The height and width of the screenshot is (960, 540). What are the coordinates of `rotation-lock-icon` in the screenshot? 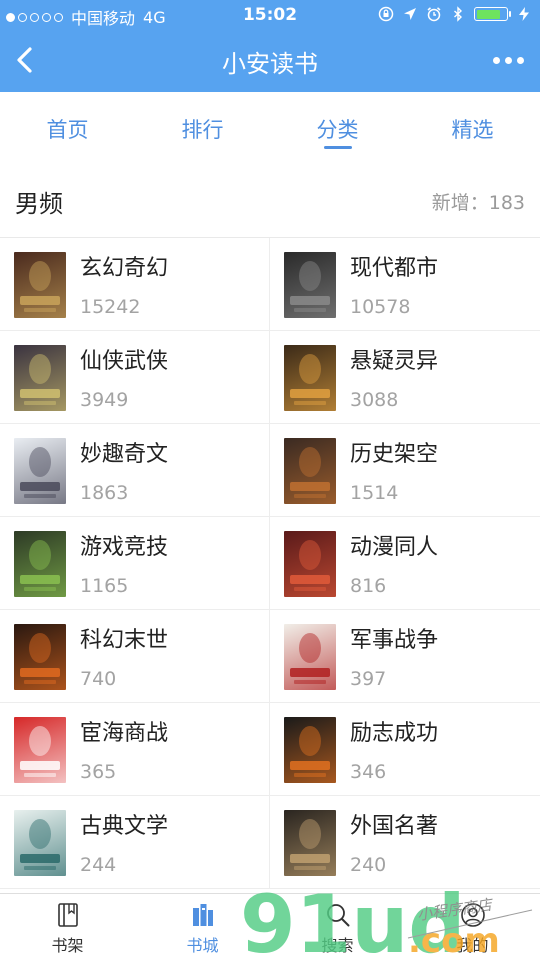 It's located at (386, 14).